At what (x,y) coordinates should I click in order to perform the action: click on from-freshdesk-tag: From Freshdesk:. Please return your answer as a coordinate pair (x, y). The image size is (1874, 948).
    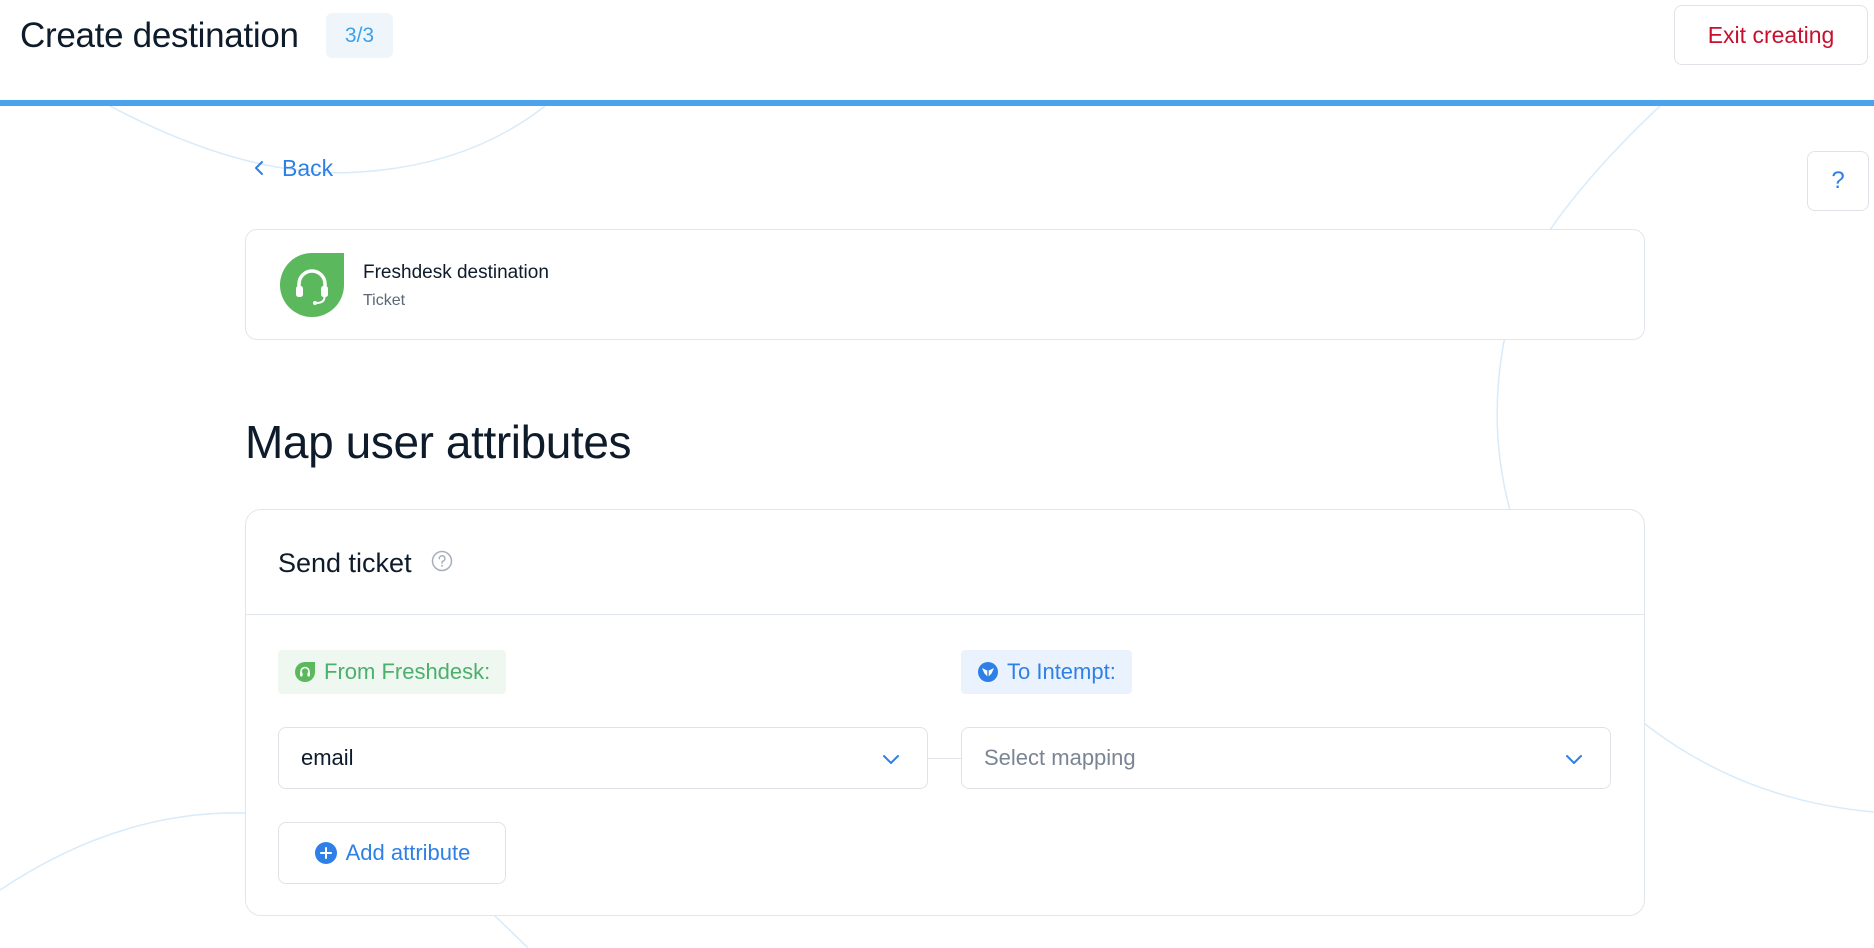
    Looking at the image, I should click on (392, 672).